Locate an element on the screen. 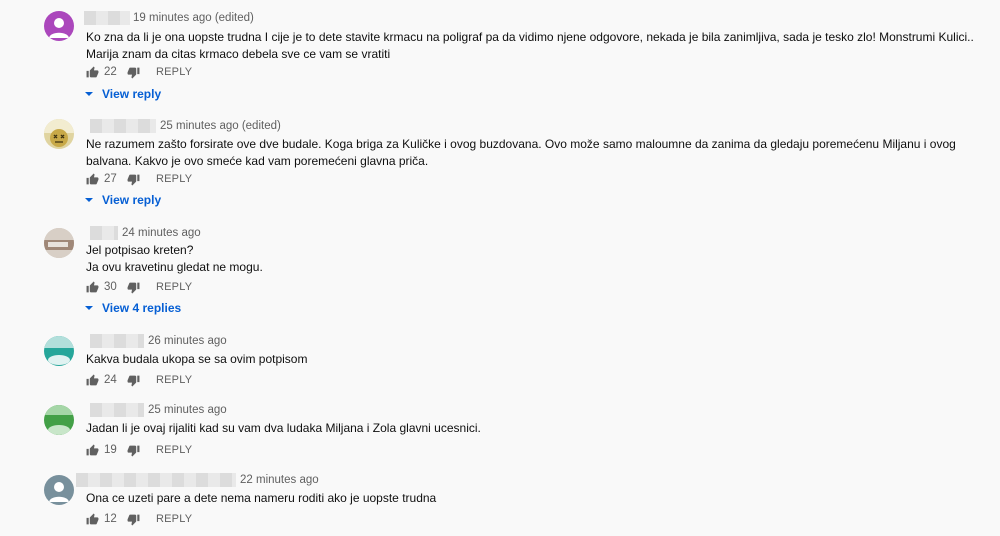  comment-timestamp: 25 minutes ago is located at coordinates (187, 410).